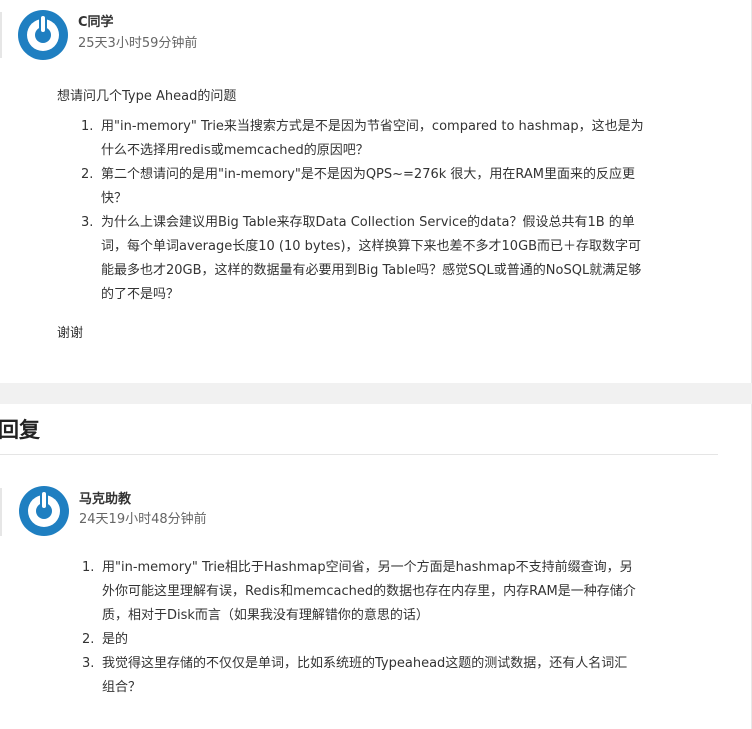 The height and width of the screenshot is (729, 752). I want to click on list-item: 2. 是的, so click(359, 640).